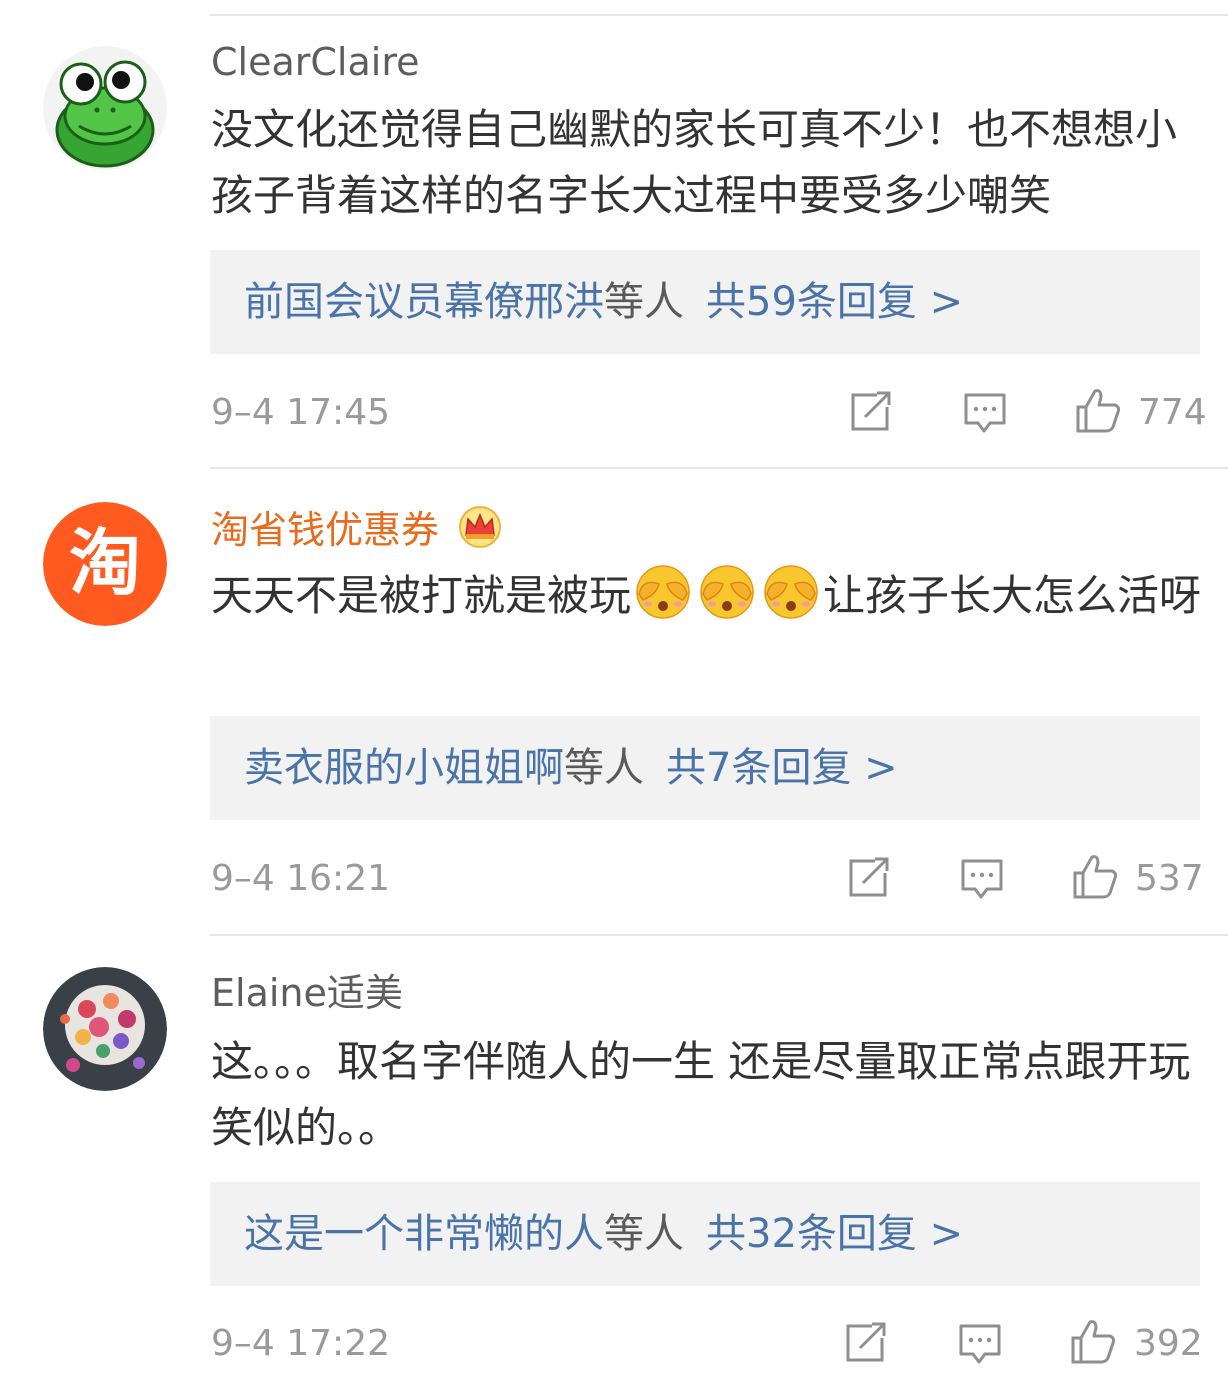 The height and width of the screenshot is (1400, 1228). Describe the element at coordinates (719, 15) in the screenshot. I see `top-divider` at that location.